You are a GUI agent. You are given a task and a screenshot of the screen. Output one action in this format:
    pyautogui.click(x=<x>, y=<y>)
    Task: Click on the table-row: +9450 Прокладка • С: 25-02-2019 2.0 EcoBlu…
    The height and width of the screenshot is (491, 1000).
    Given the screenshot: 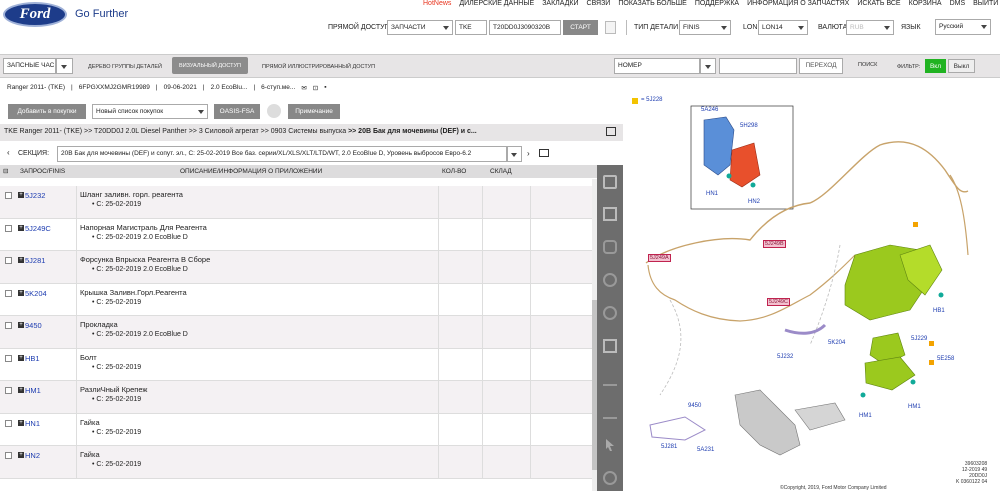 What is the action you would take?
    pyautogui.click(x=296, y=332)
    